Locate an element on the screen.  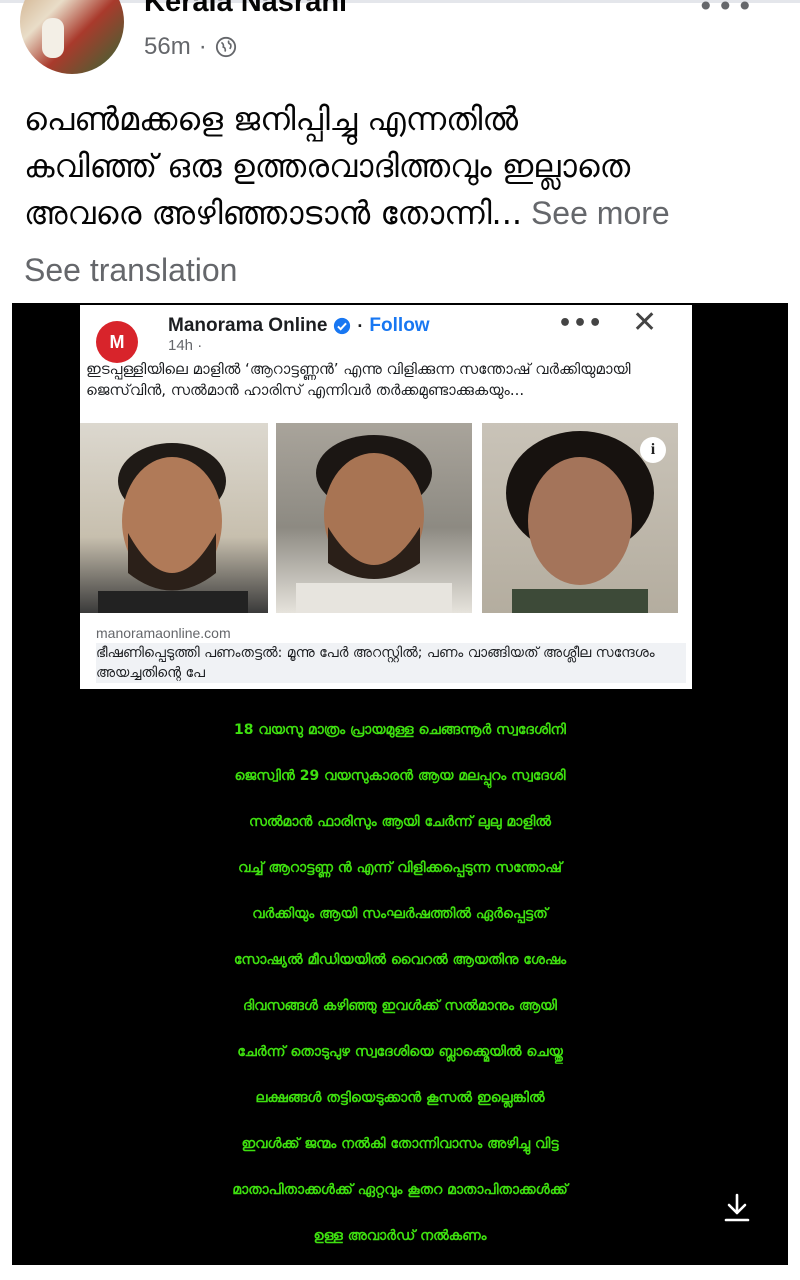
overlay-line: വർക്കിയും ആയി സംഘർഷത്തിൽ ഏർപ്പെട്ടത് is located at coordinates (400, 914).